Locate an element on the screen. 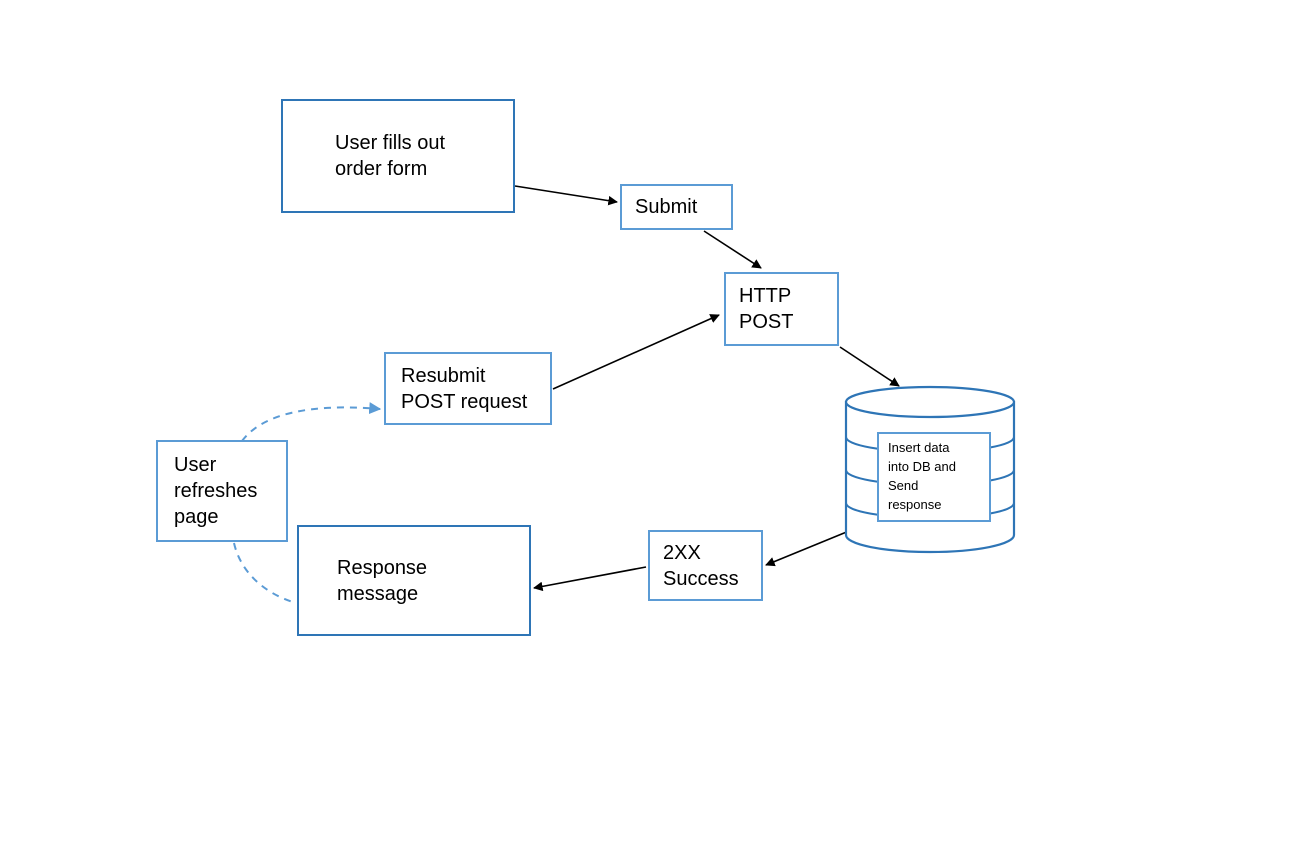 Image resolution: width=1298 pixels, height=848 pixels. node-response-message: Response message is located at coordinates (414, 580).